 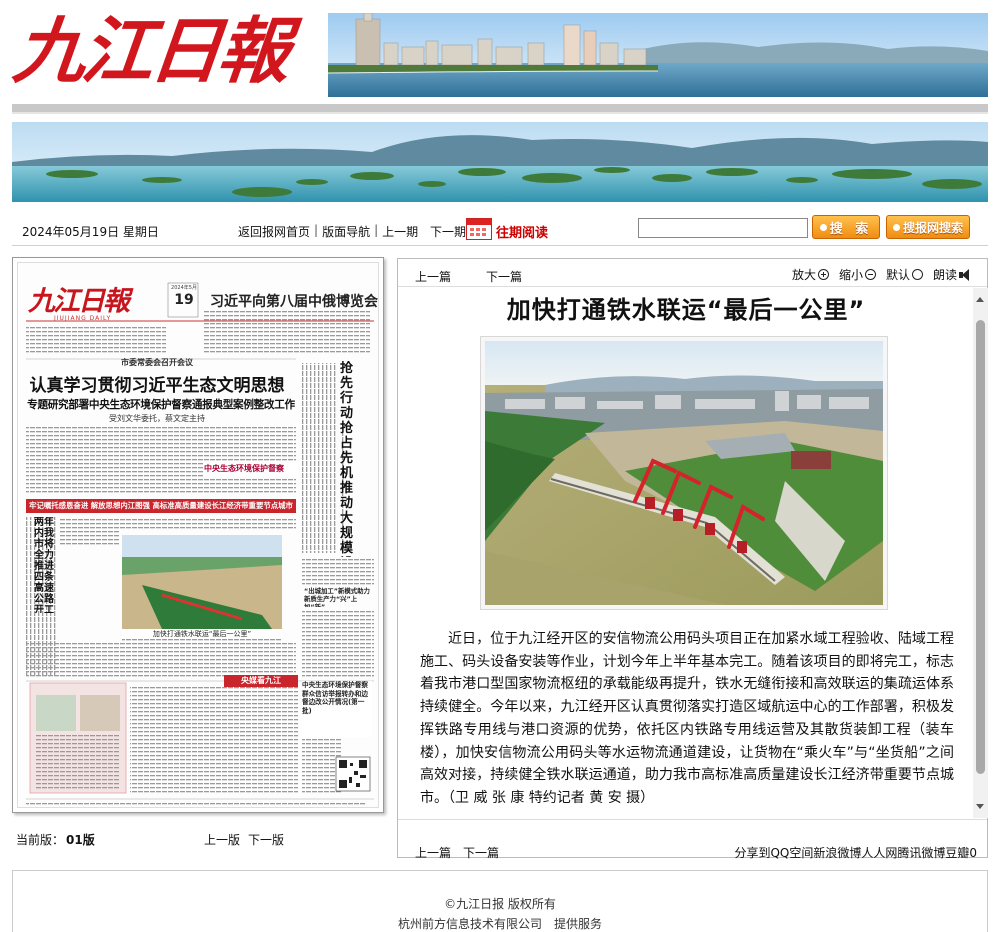 What do you see at coordinates (448, 231) in the screenshot?
I see `next-issue-link: 下一期` at bounding box center [448, 231].